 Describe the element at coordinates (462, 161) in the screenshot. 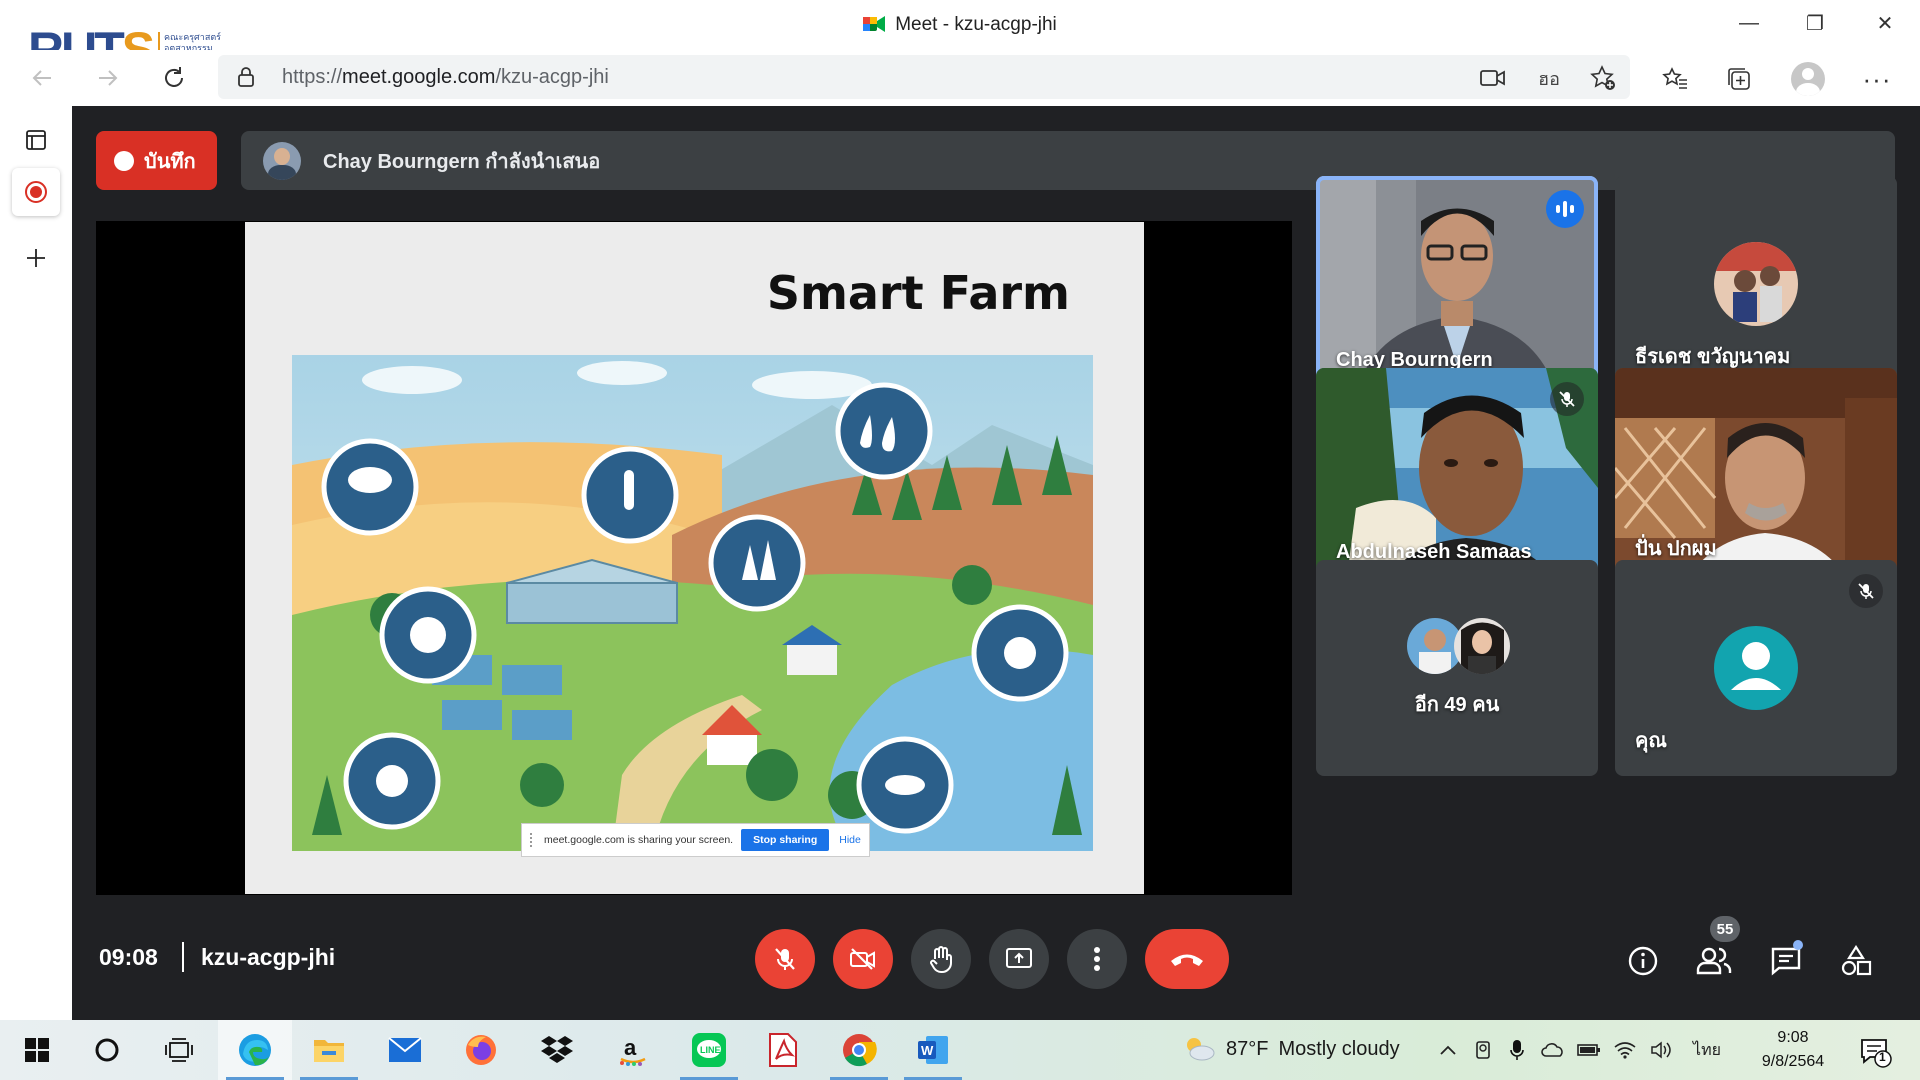

I see `presenting-text: Chay Bourngern กำลังนำเสนอ` at that location.